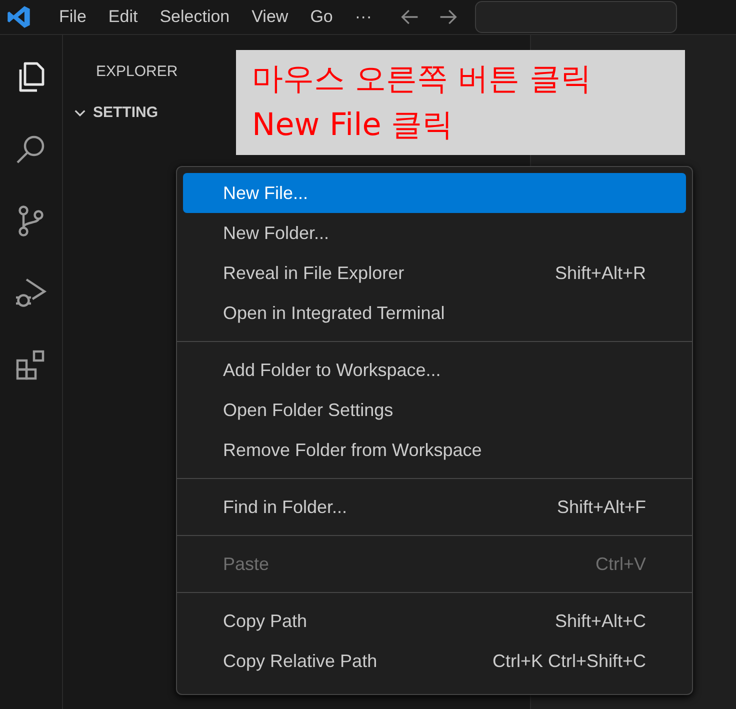  What do you see at coordinates (115, 112) in the screenshot?
I see `folder-header: SETTING` at bounding box center [115, 112].